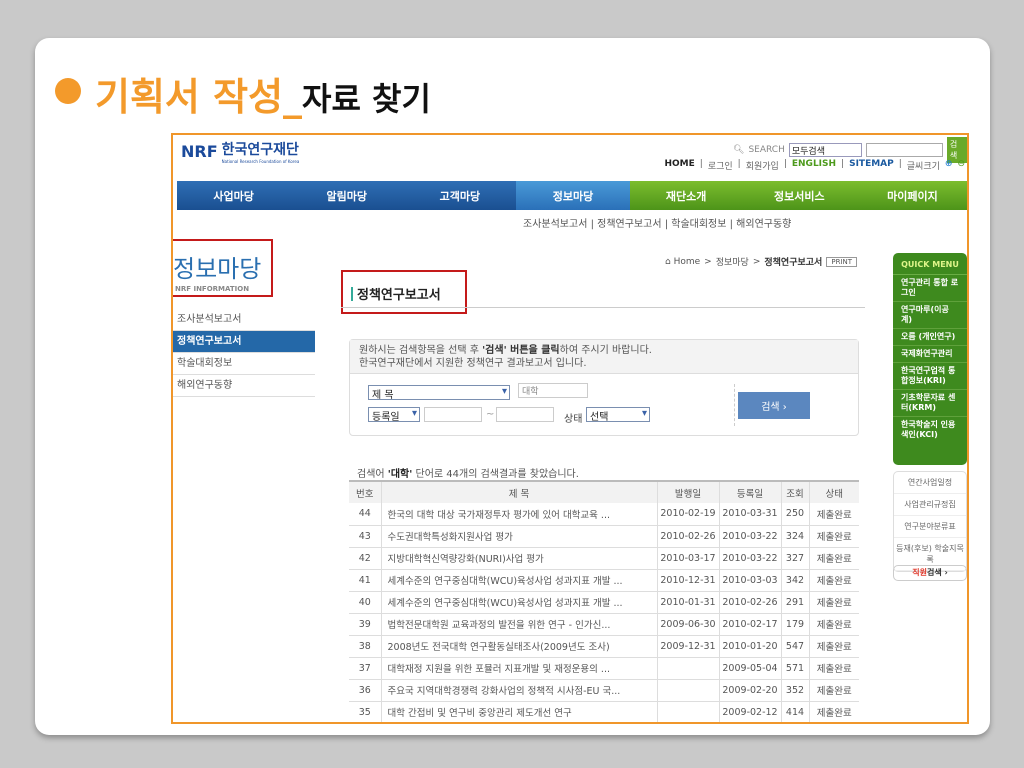  What do you see at coordinates (794, 646) in the screenshot?
I see `row-views: 547` at bounding box center [794, 646].